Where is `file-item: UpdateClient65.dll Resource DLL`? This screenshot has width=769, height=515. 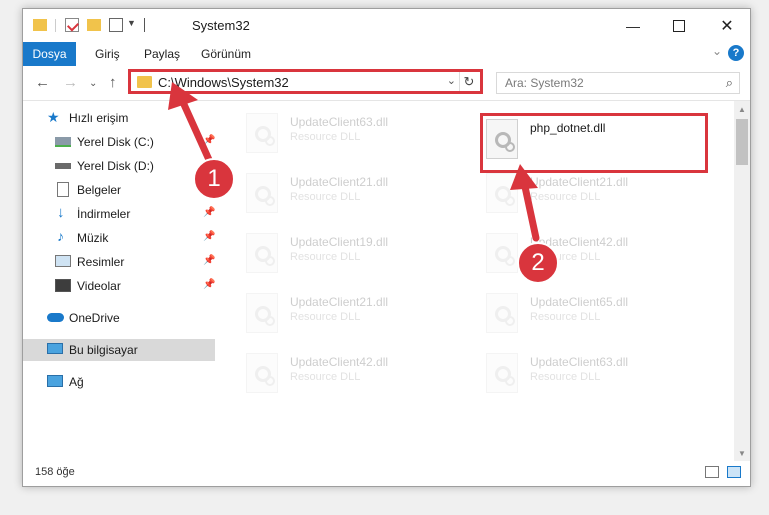 file-item: UpdateClient65.dll Resource DLL is located at coordinates (594, 313).